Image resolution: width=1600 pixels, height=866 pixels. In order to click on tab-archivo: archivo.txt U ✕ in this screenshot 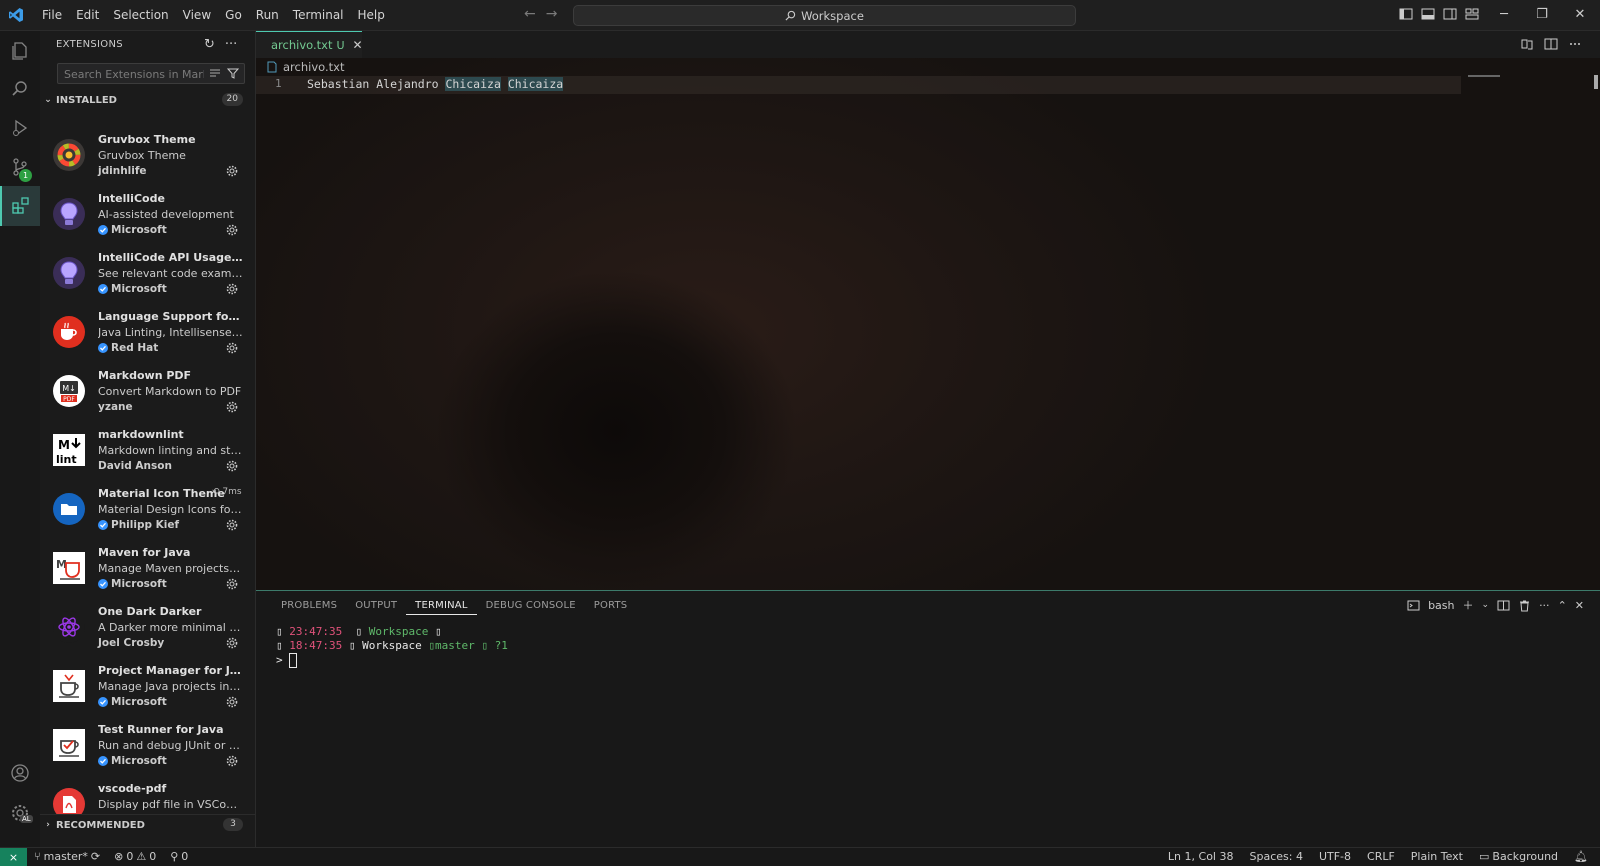, I will do `click(309, 44)`.